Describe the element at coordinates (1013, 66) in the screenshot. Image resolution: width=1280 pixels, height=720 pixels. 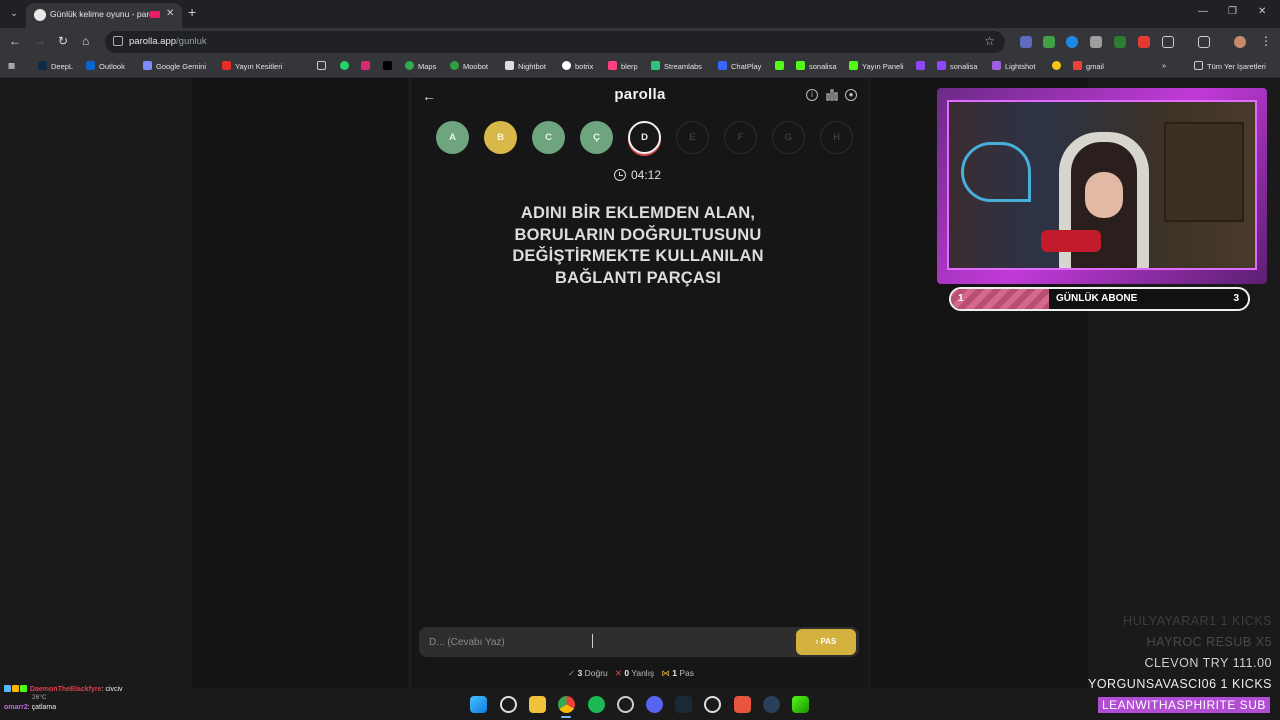
I see `bookmark-item: Lightshot` at that location.